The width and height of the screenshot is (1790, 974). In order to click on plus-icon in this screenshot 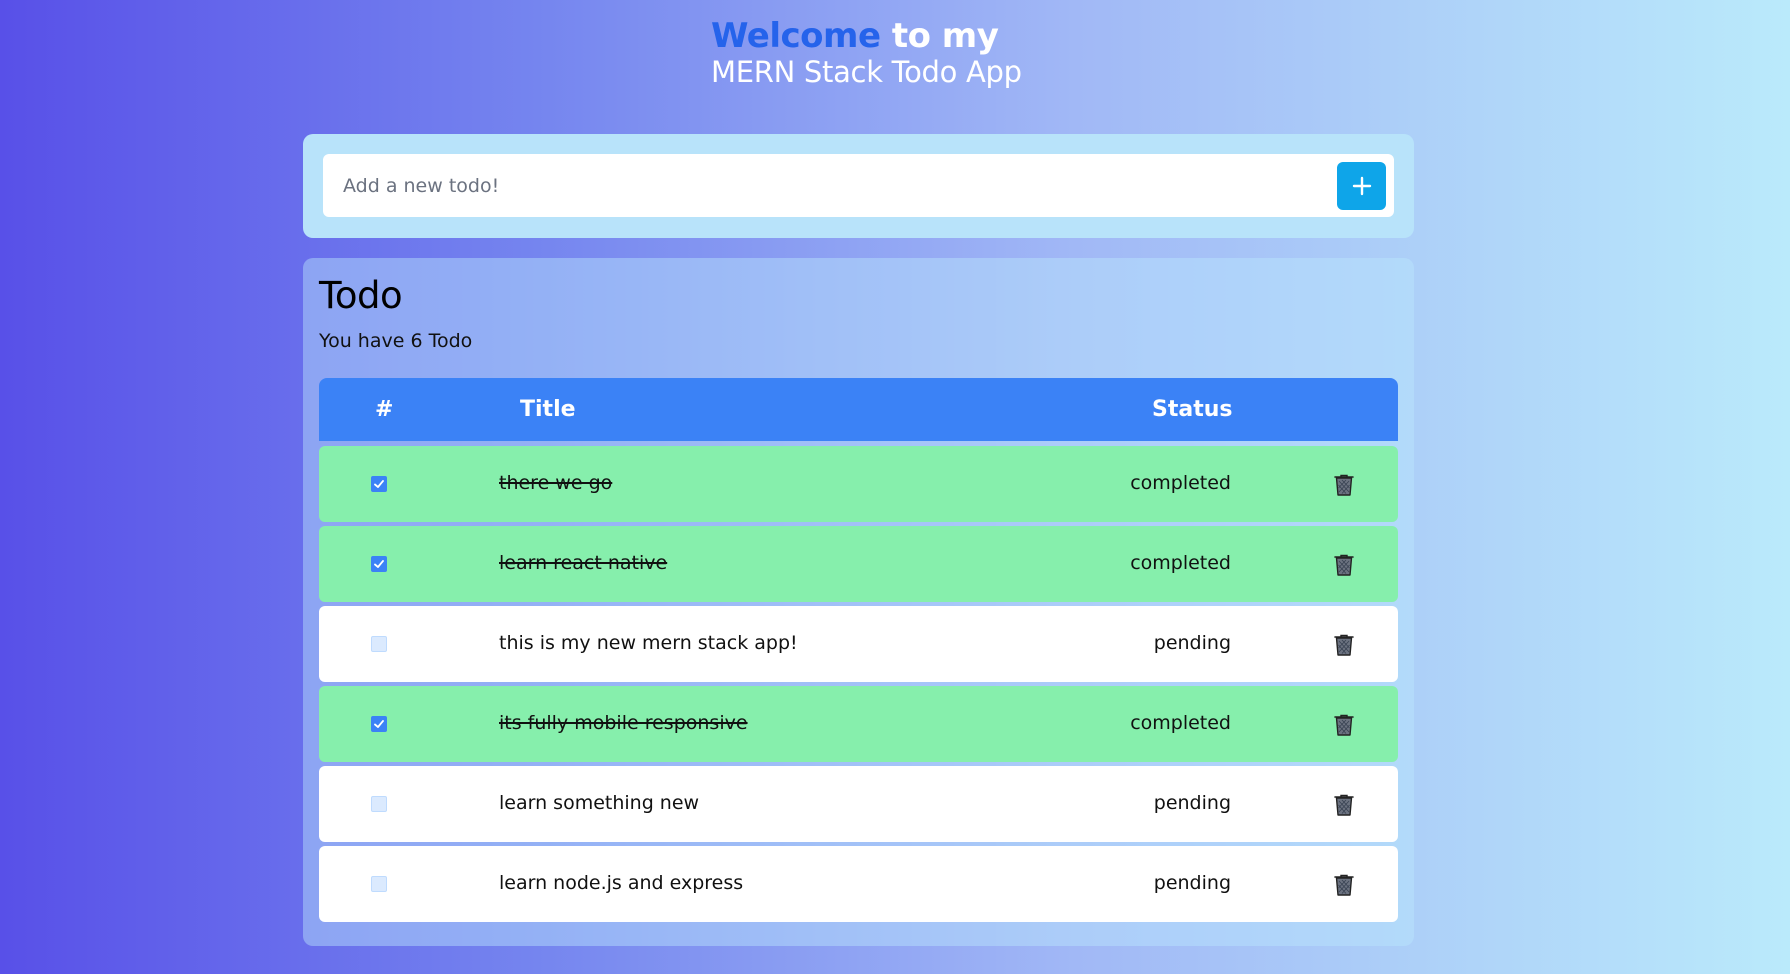, I will do `click(1361, 186)`.